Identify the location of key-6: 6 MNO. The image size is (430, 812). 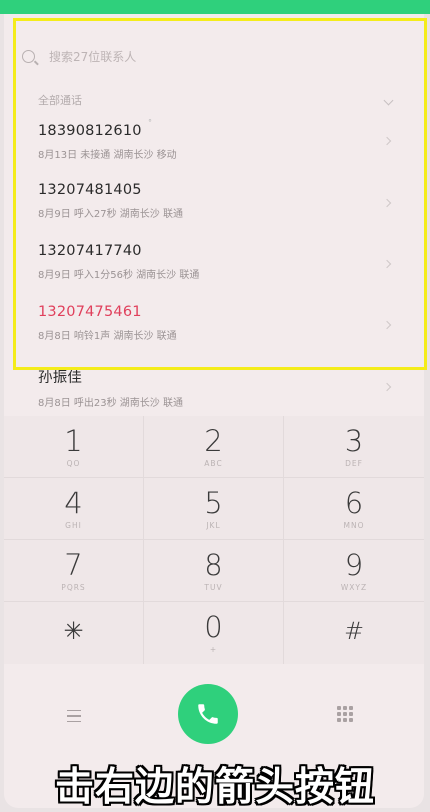
(354, 509).